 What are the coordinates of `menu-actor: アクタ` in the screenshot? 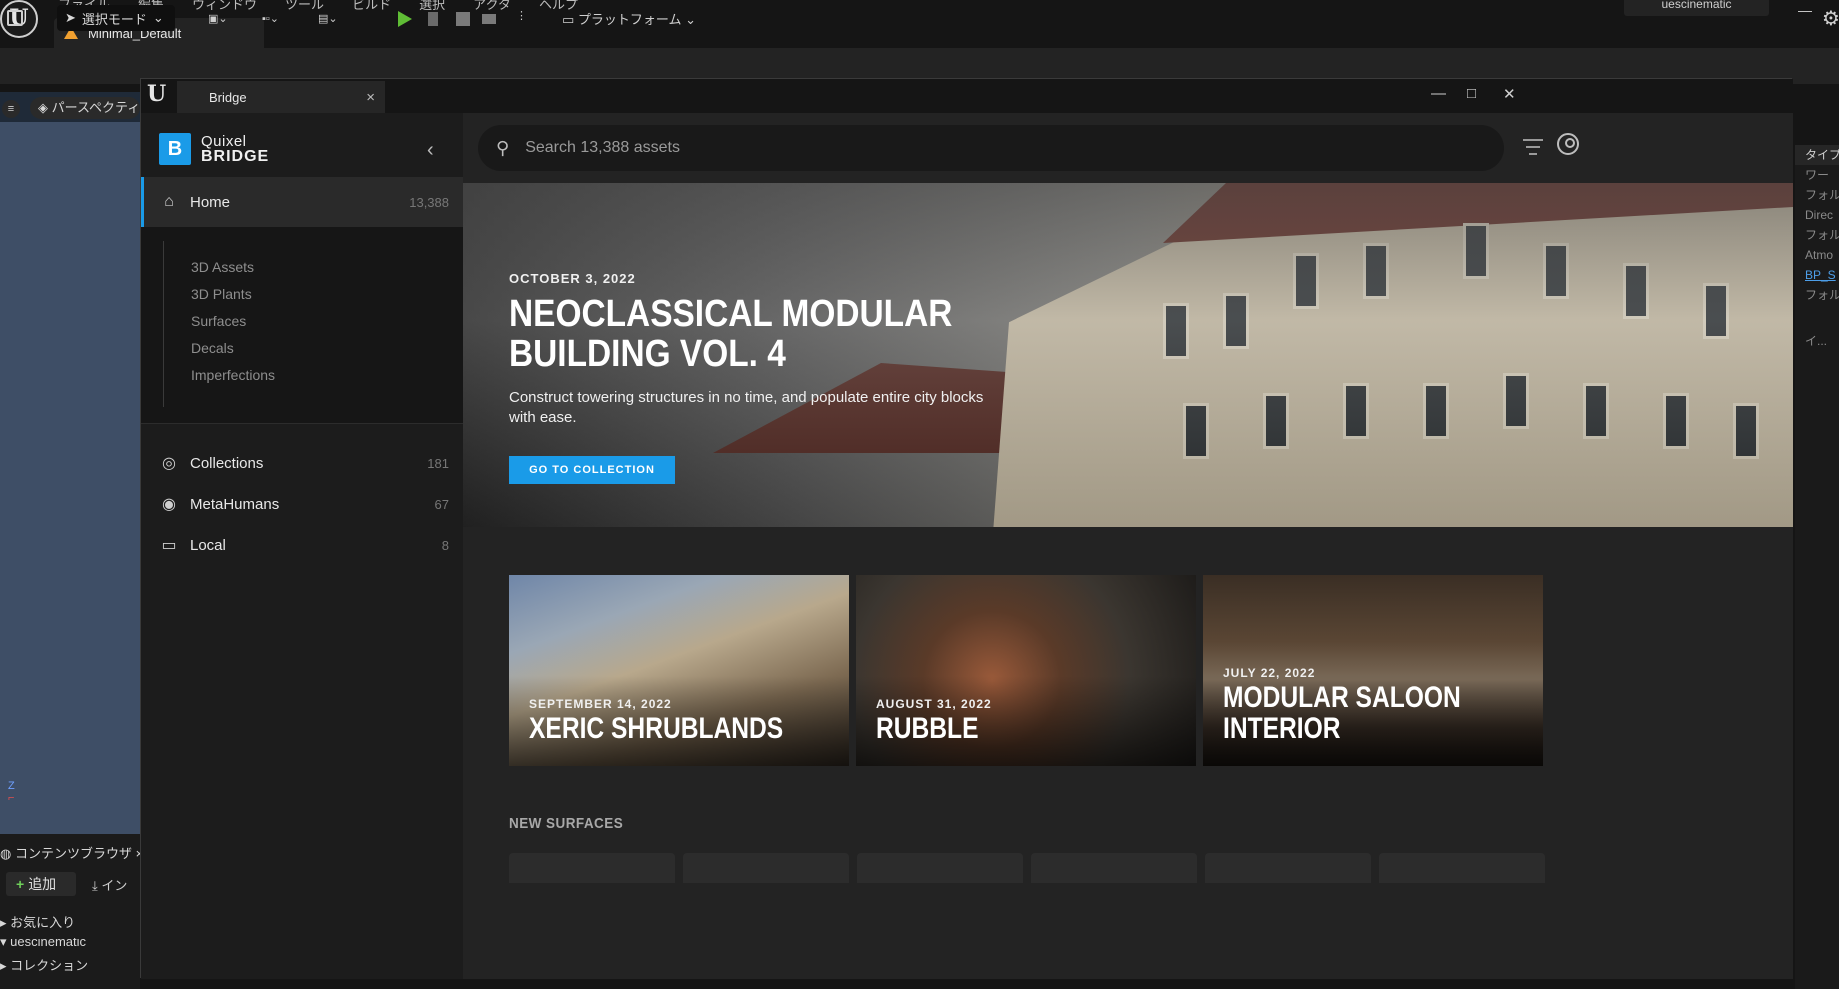 It's located at (492, 6).